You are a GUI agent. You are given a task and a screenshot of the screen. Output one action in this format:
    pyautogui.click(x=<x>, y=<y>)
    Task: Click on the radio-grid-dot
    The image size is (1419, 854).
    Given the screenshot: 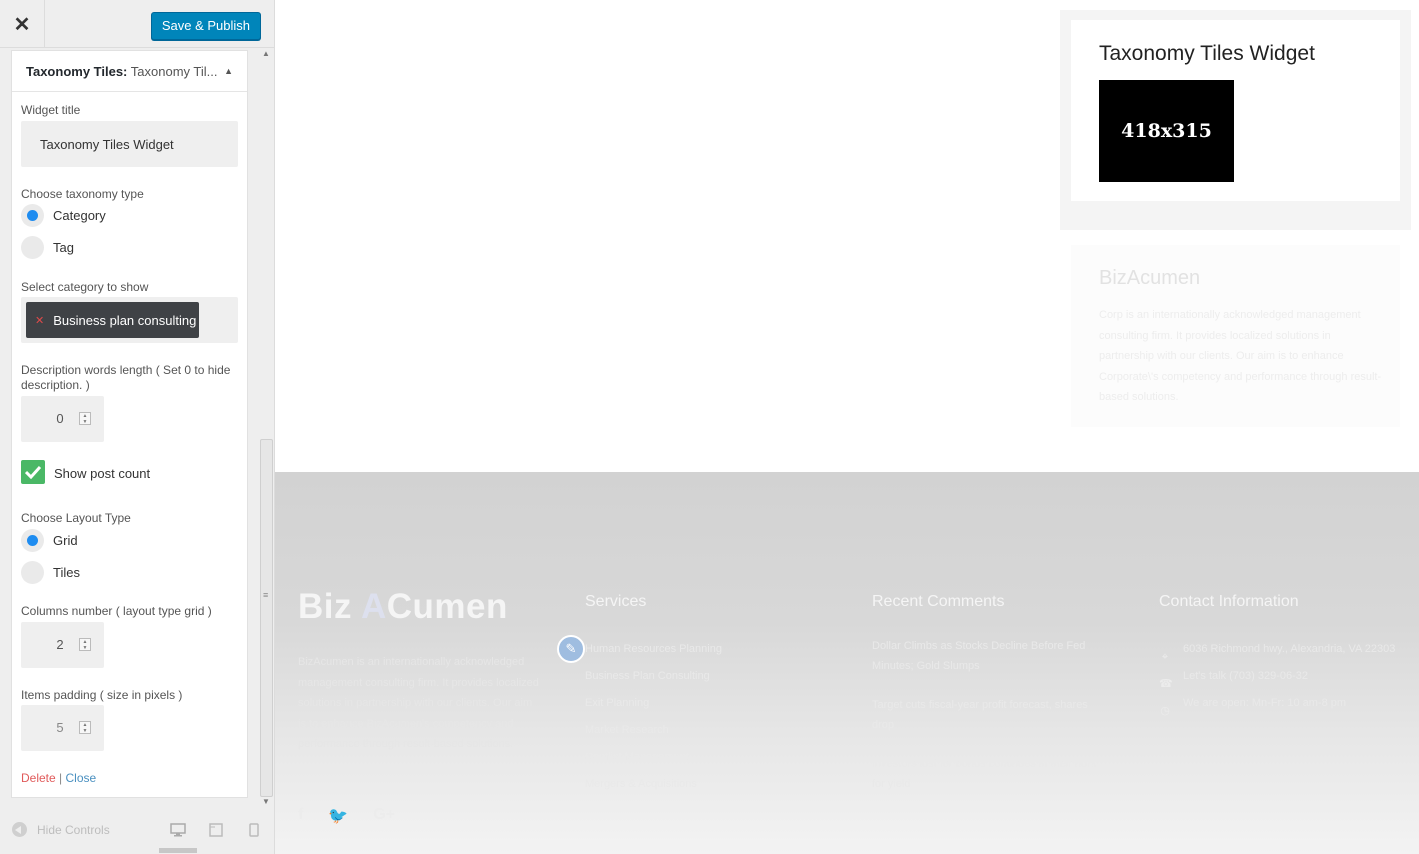 What is the action you would take?
    pyautogui.click(x=32, y=540)
    